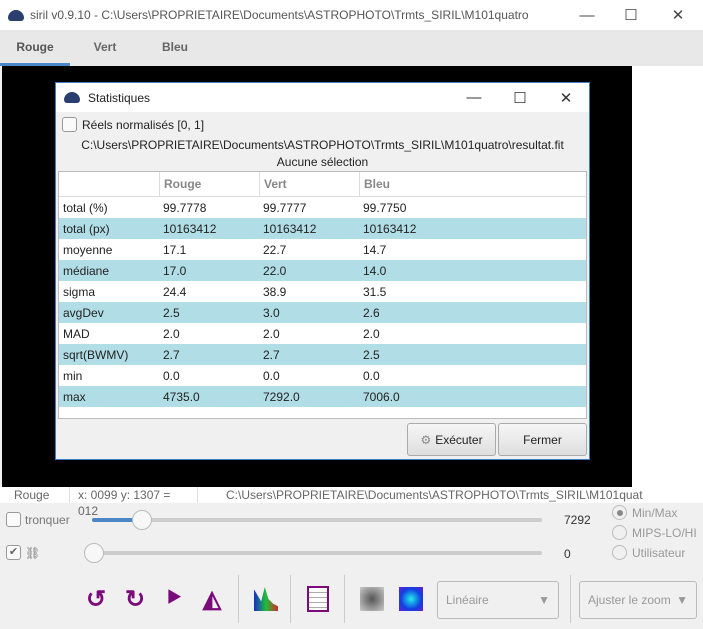 The width and height of the screenshot is (703, 629). I want to click on table-cell: 99.7778, so click(185, 207).